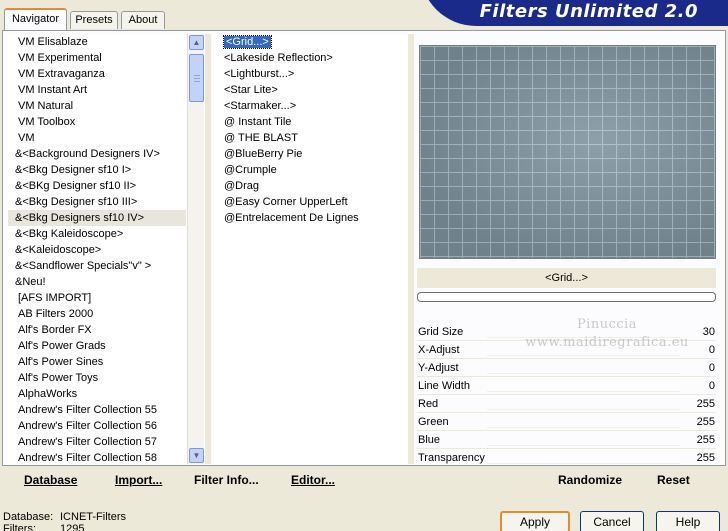  What do you see at coordinates (590, 480) in the screenshot?
I see `randomize-button: Randomize` at bounding box center [590, 480].